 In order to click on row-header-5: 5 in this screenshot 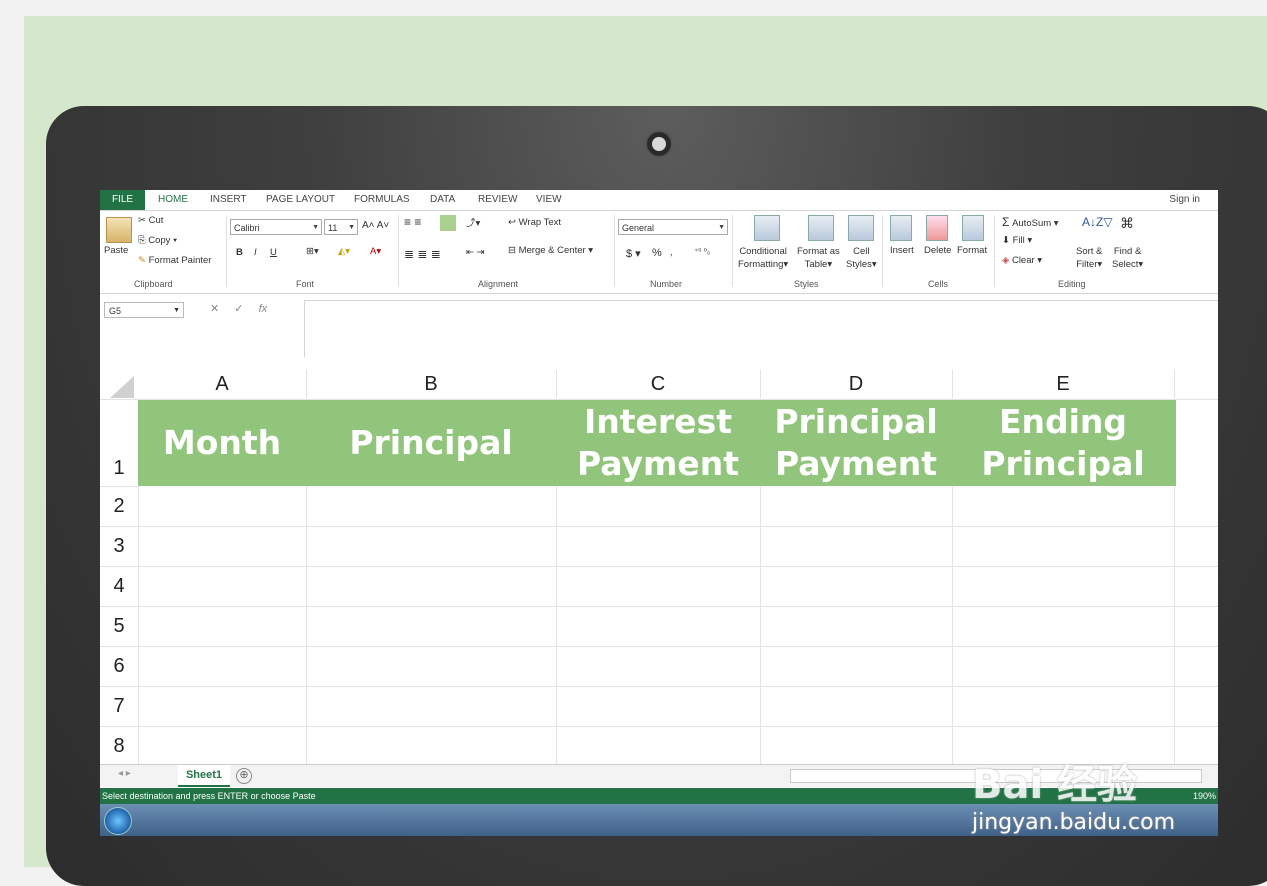, I will do `click(119, 626)`.